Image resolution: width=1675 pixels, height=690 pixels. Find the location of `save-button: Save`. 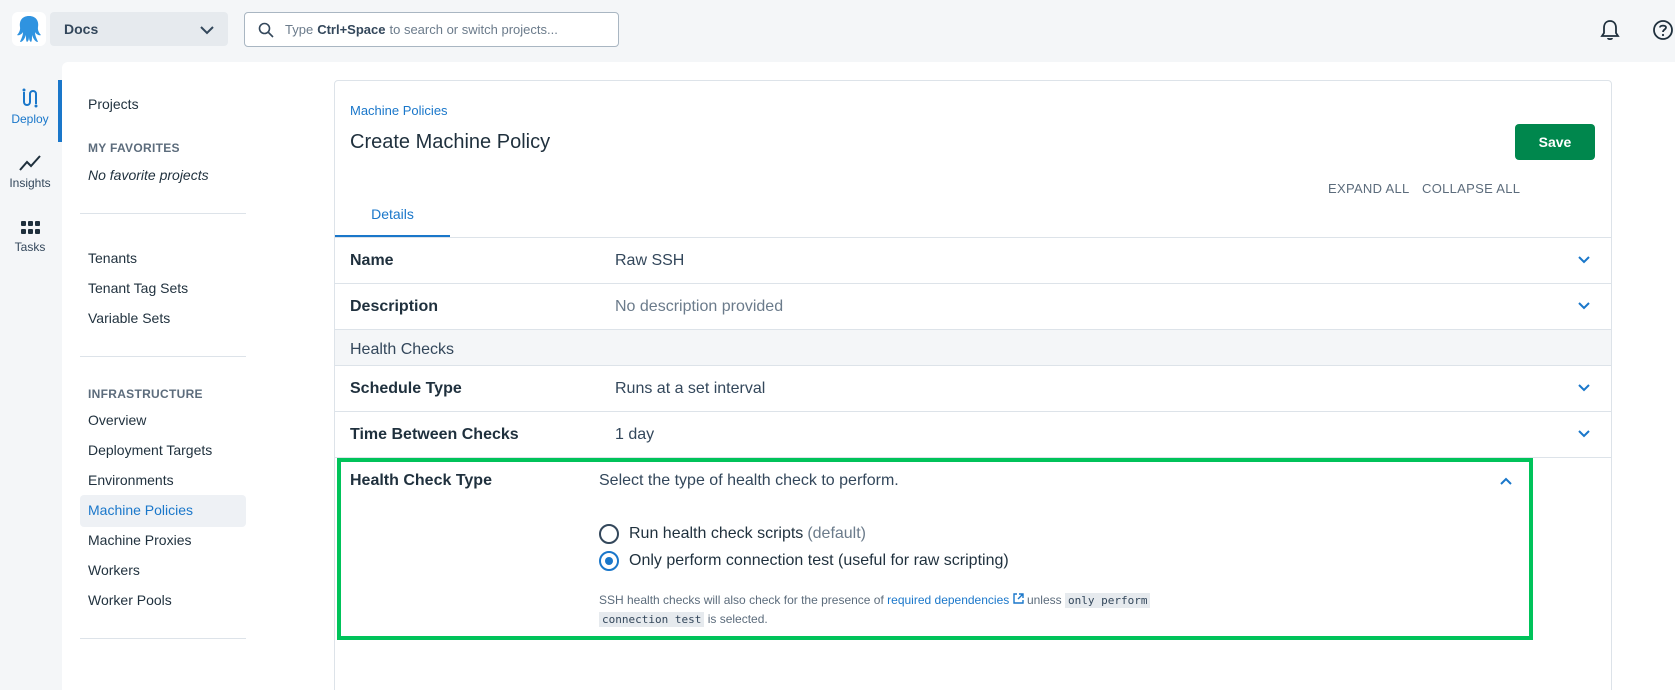

save-button: Save is located at coordinates (1555, 142).